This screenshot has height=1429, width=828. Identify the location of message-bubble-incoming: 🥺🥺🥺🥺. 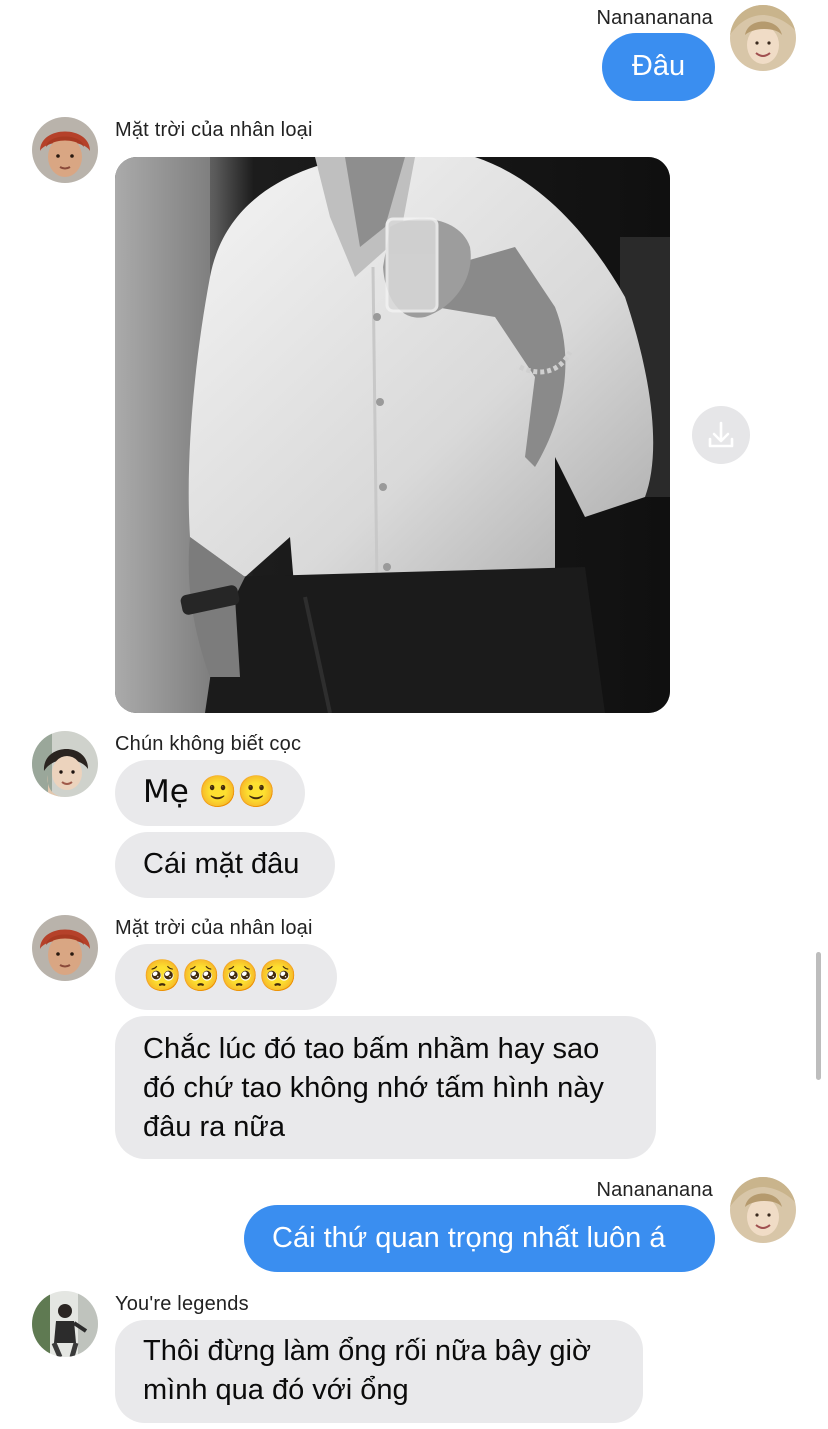
(226, 977).